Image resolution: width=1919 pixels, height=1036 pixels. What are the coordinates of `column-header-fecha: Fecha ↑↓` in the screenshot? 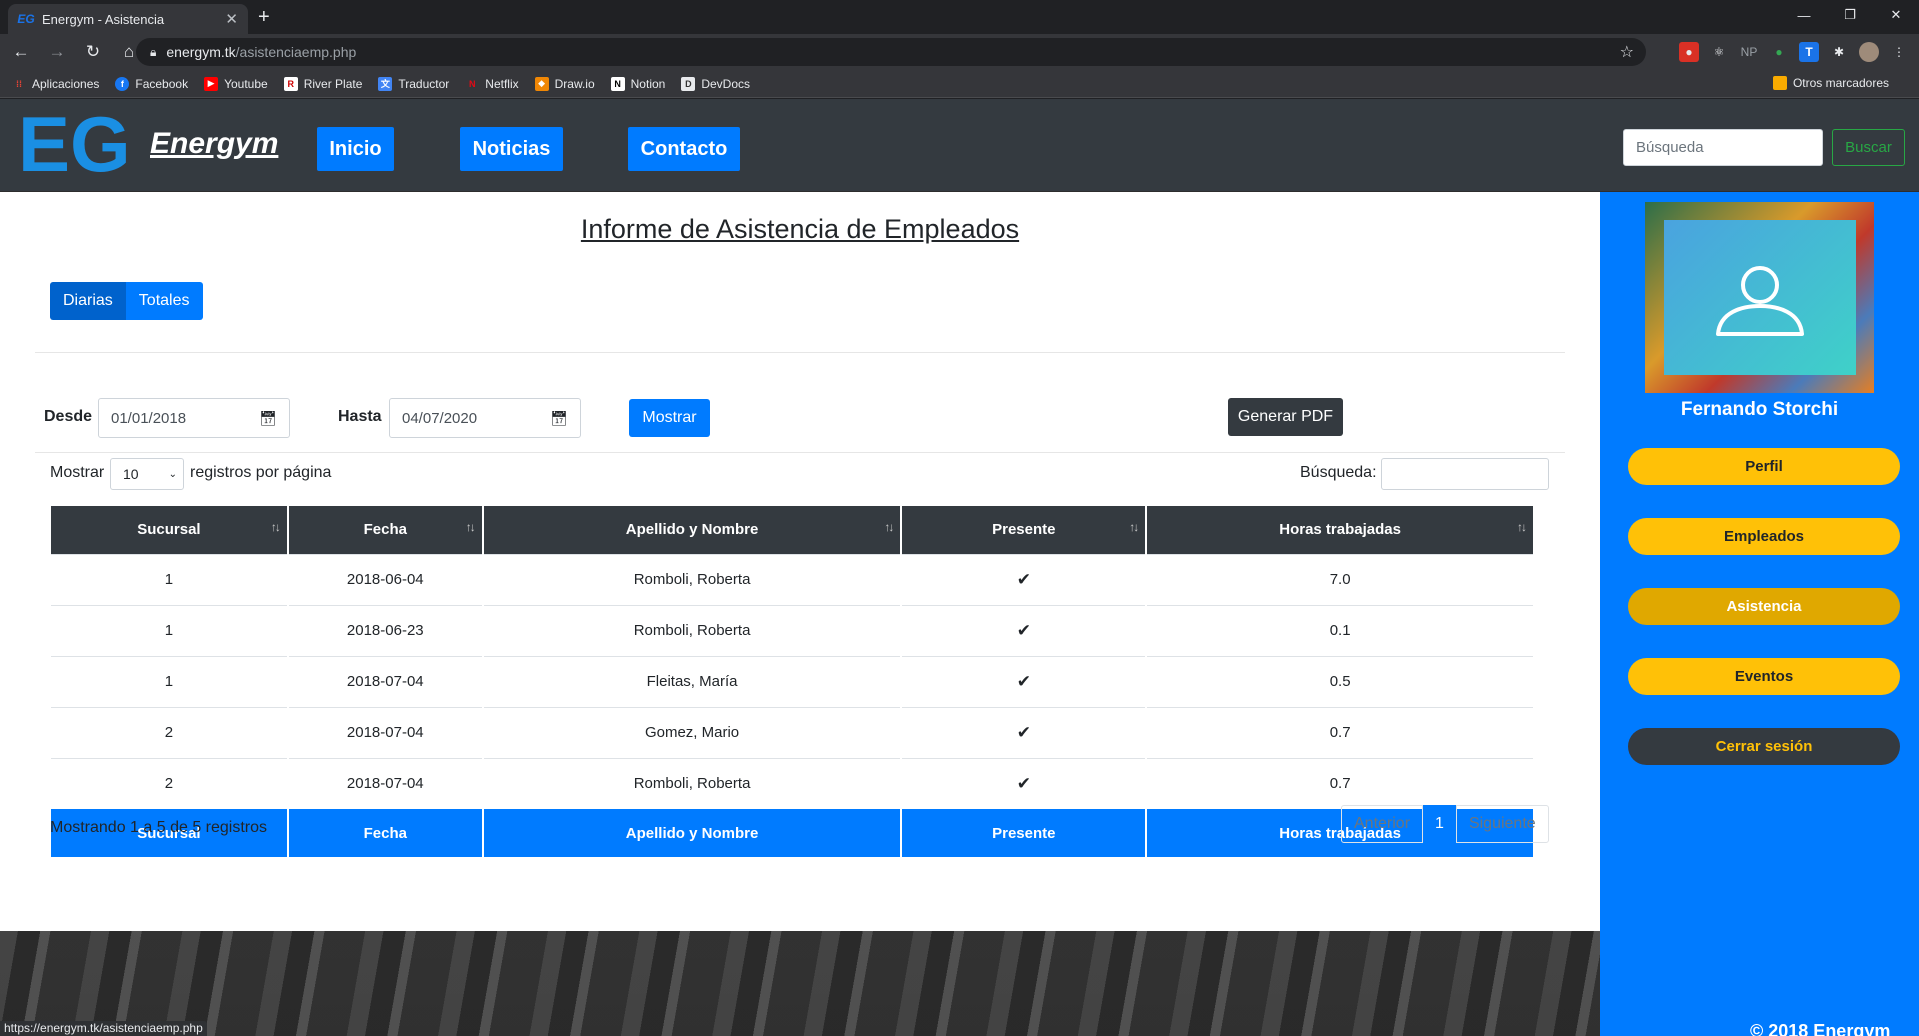 It's located at (385, 530).